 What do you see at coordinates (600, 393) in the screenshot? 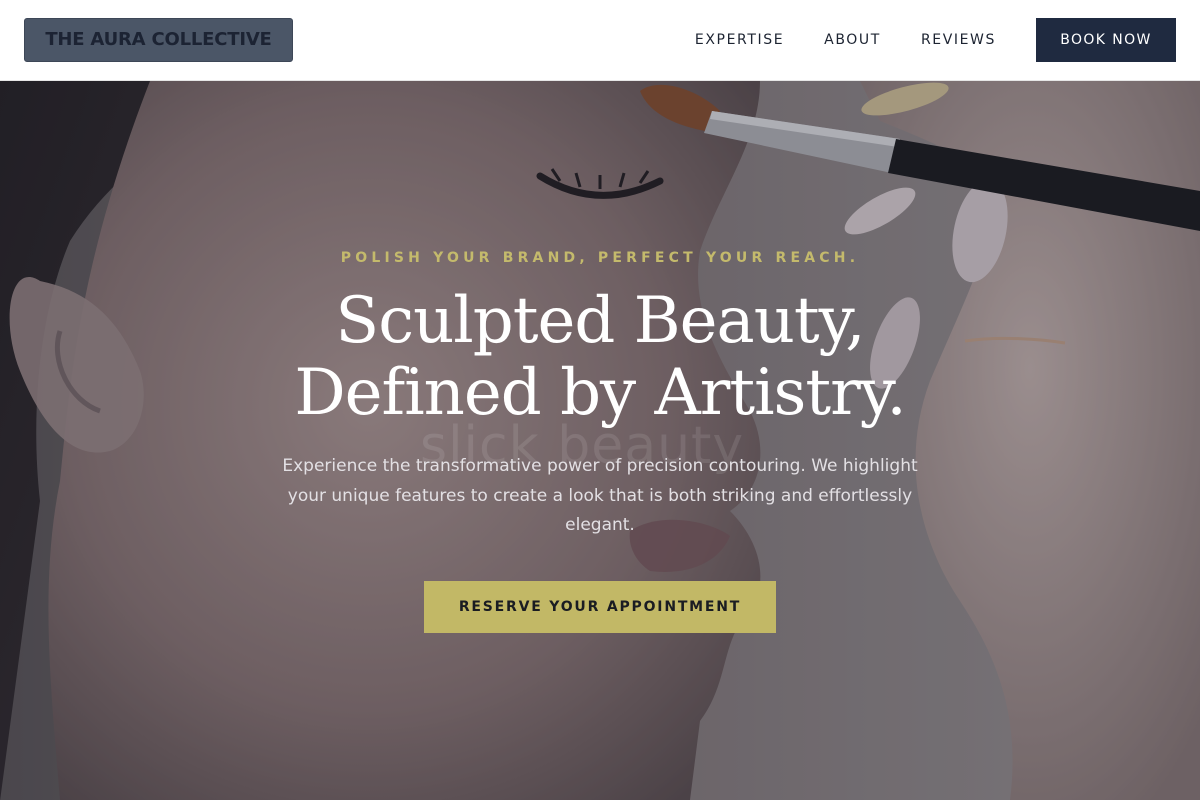
I see `hero-headline-line2: Defined by Artistry.` at bounding box center [600, 393].